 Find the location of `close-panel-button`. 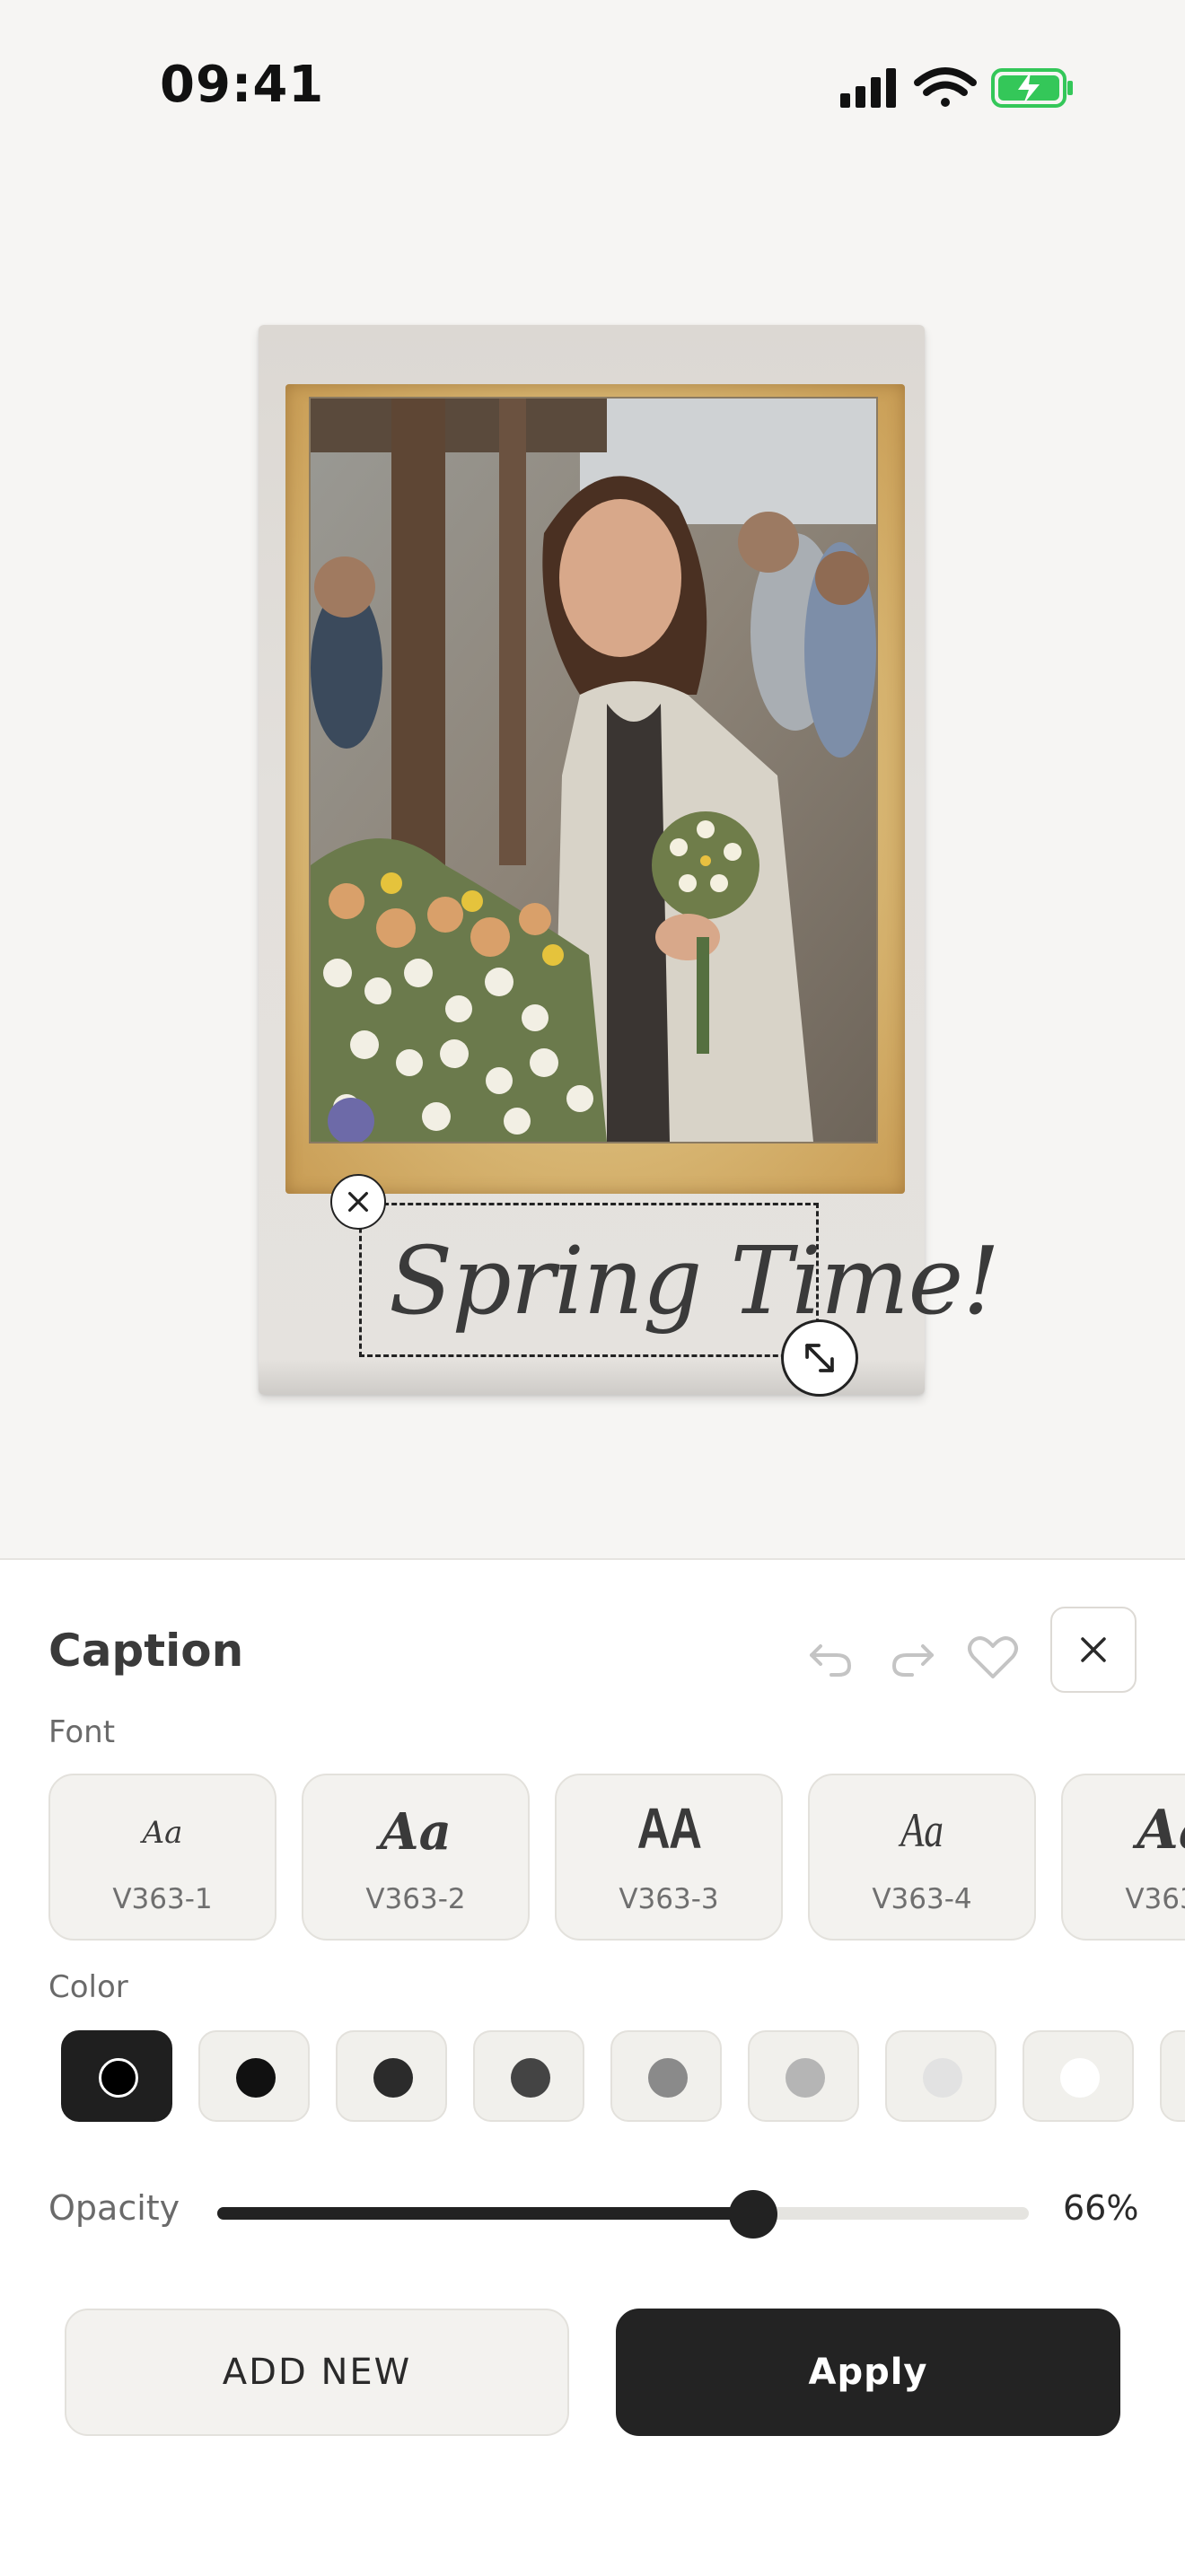

close-panel-button is located at coordinates (1093, 1650).